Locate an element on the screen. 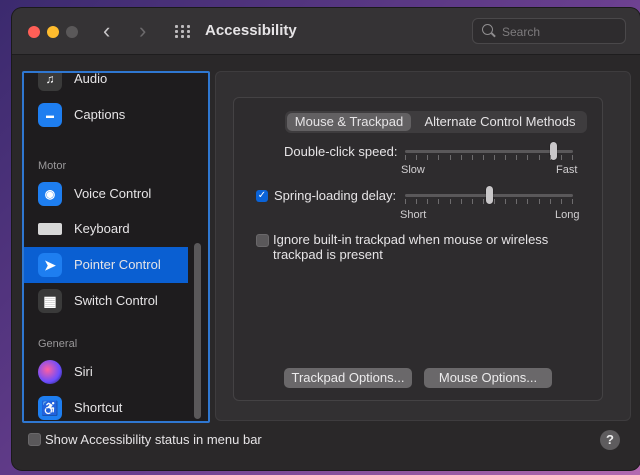  shortcut-icon: ♿ is located at coordinates (50, 408).